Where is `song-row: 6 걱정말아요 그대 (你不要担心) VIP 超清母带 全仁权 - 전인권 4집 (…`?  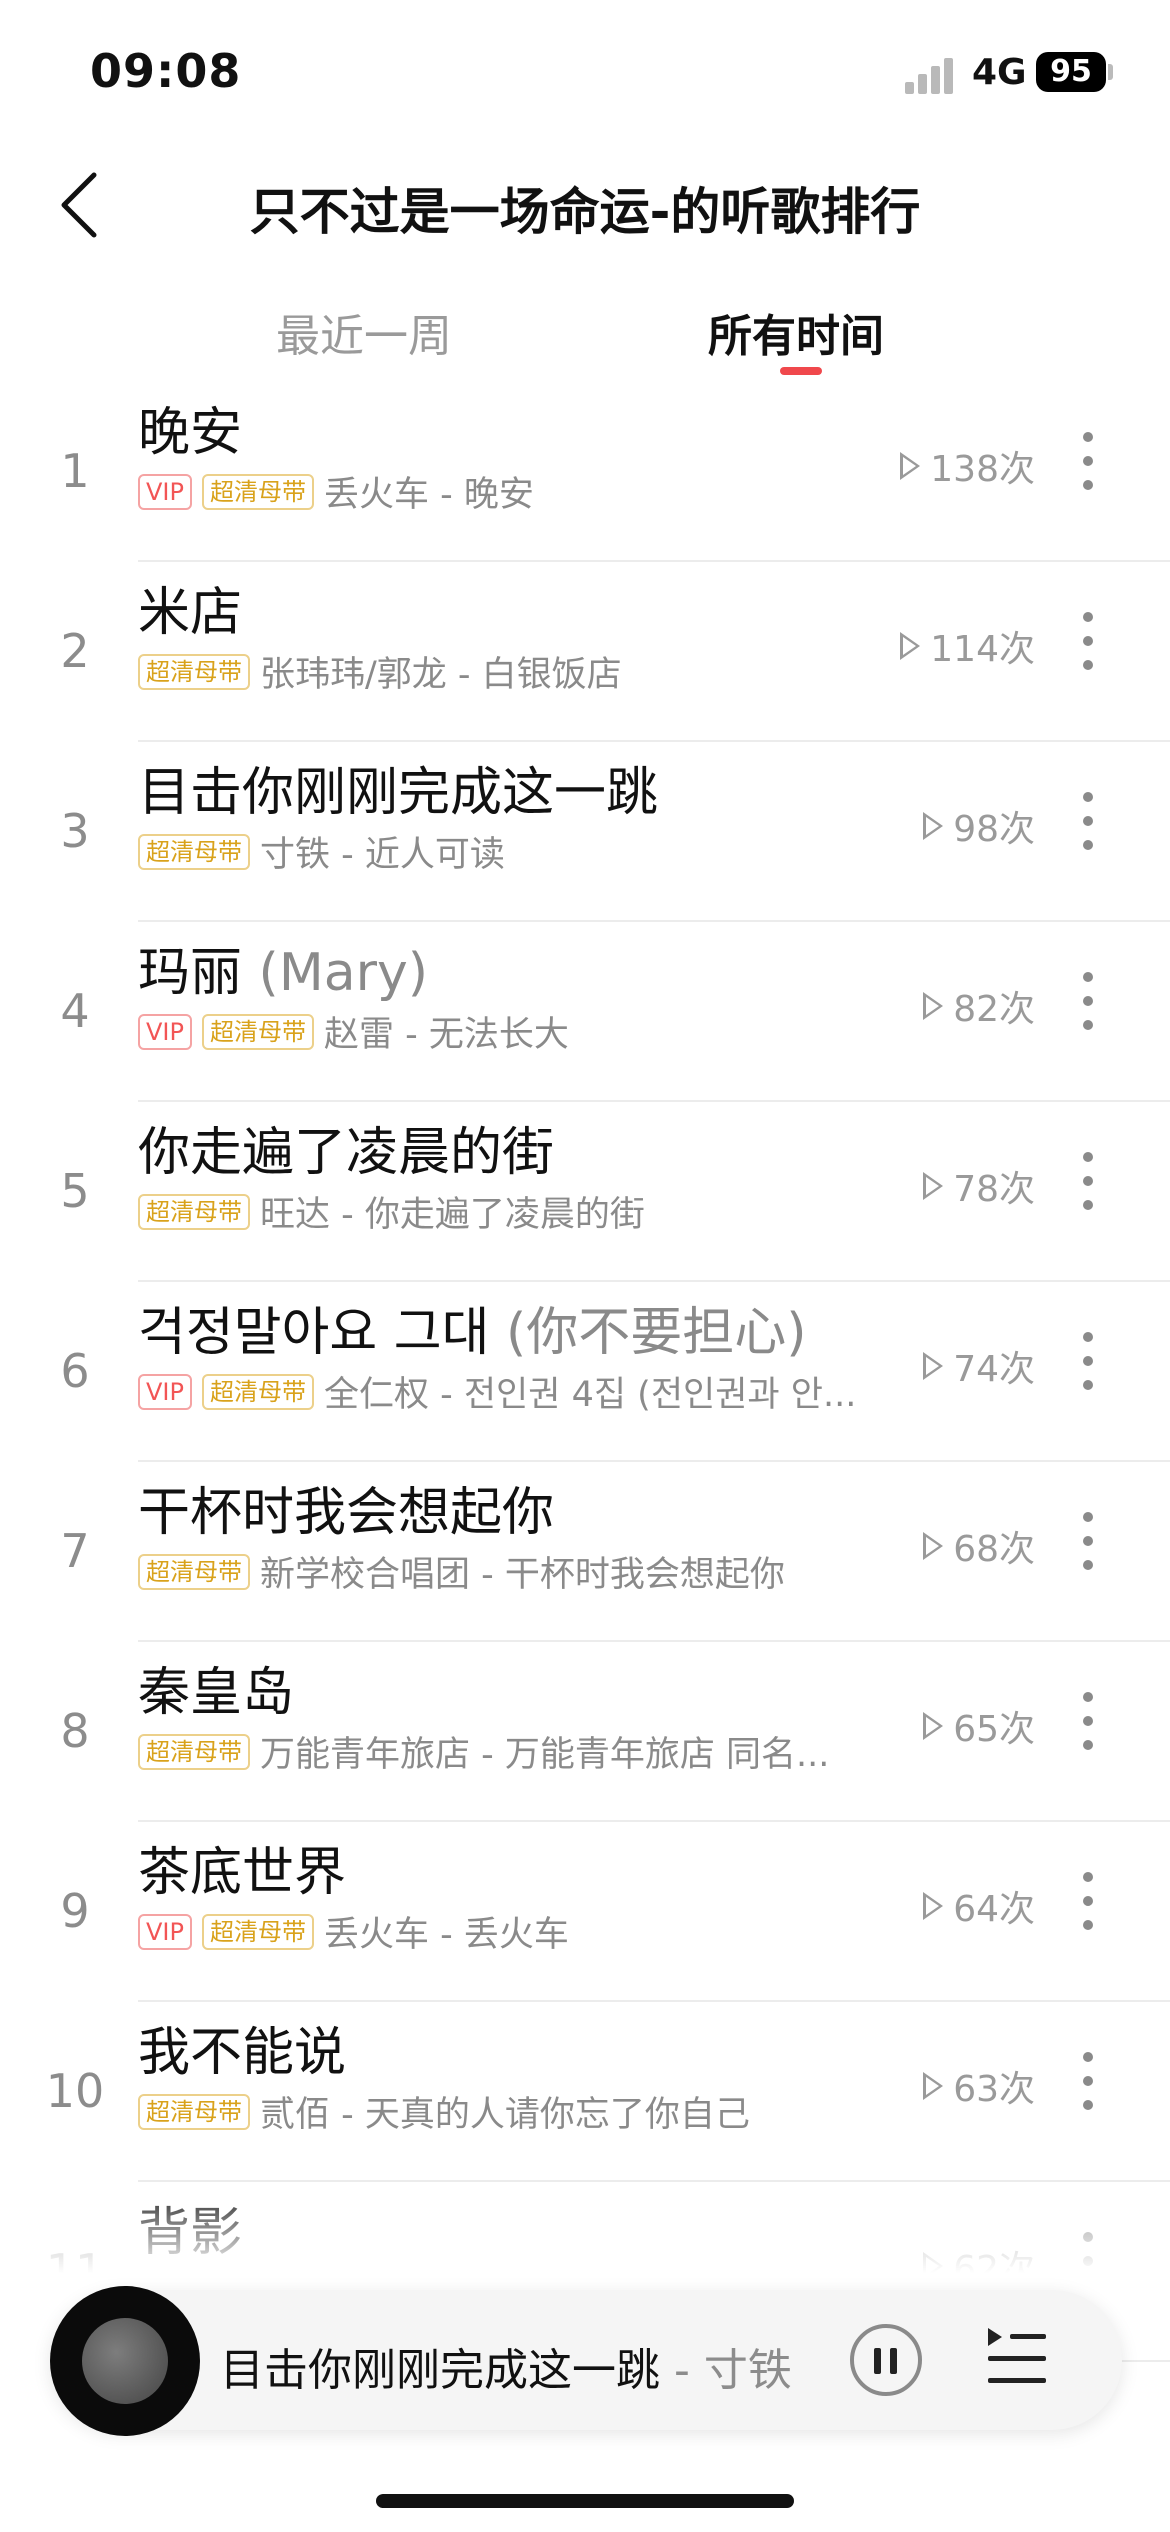 song-row: 6 걱정말아요 그대 (你不要担心) VIP 超清母带 全仁权 - 전인권 4집 (… is located at coordinates (585, 1372).